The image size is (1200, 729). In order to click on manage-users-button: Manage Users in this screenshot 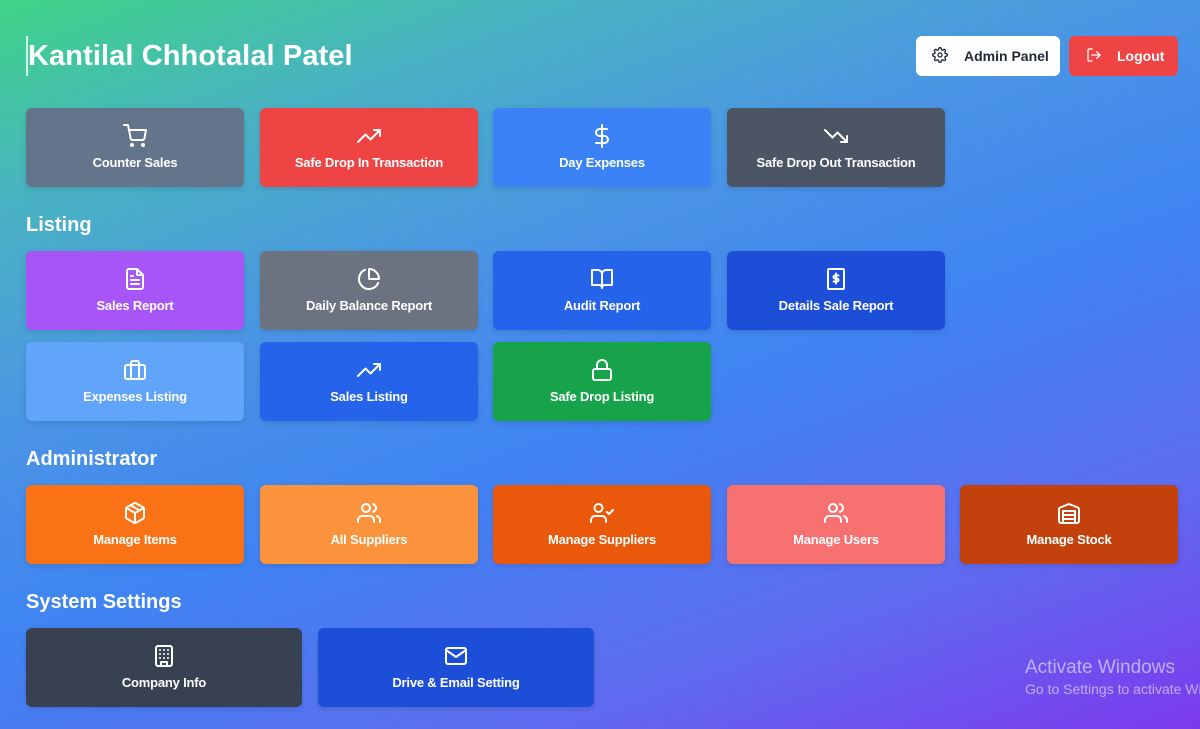, I will do `click(836, 524)`.